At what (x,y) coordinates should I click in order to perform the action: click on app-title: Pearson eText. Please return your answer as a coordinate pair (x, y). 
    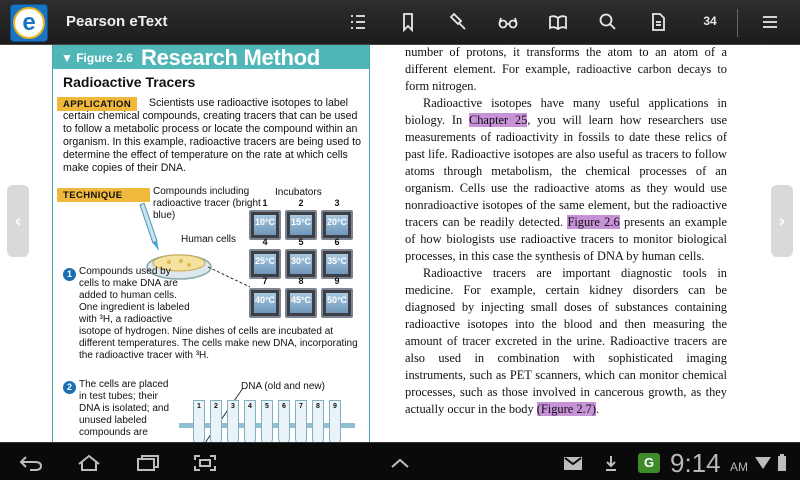
    Looking at the image, I should click on (117, 21).